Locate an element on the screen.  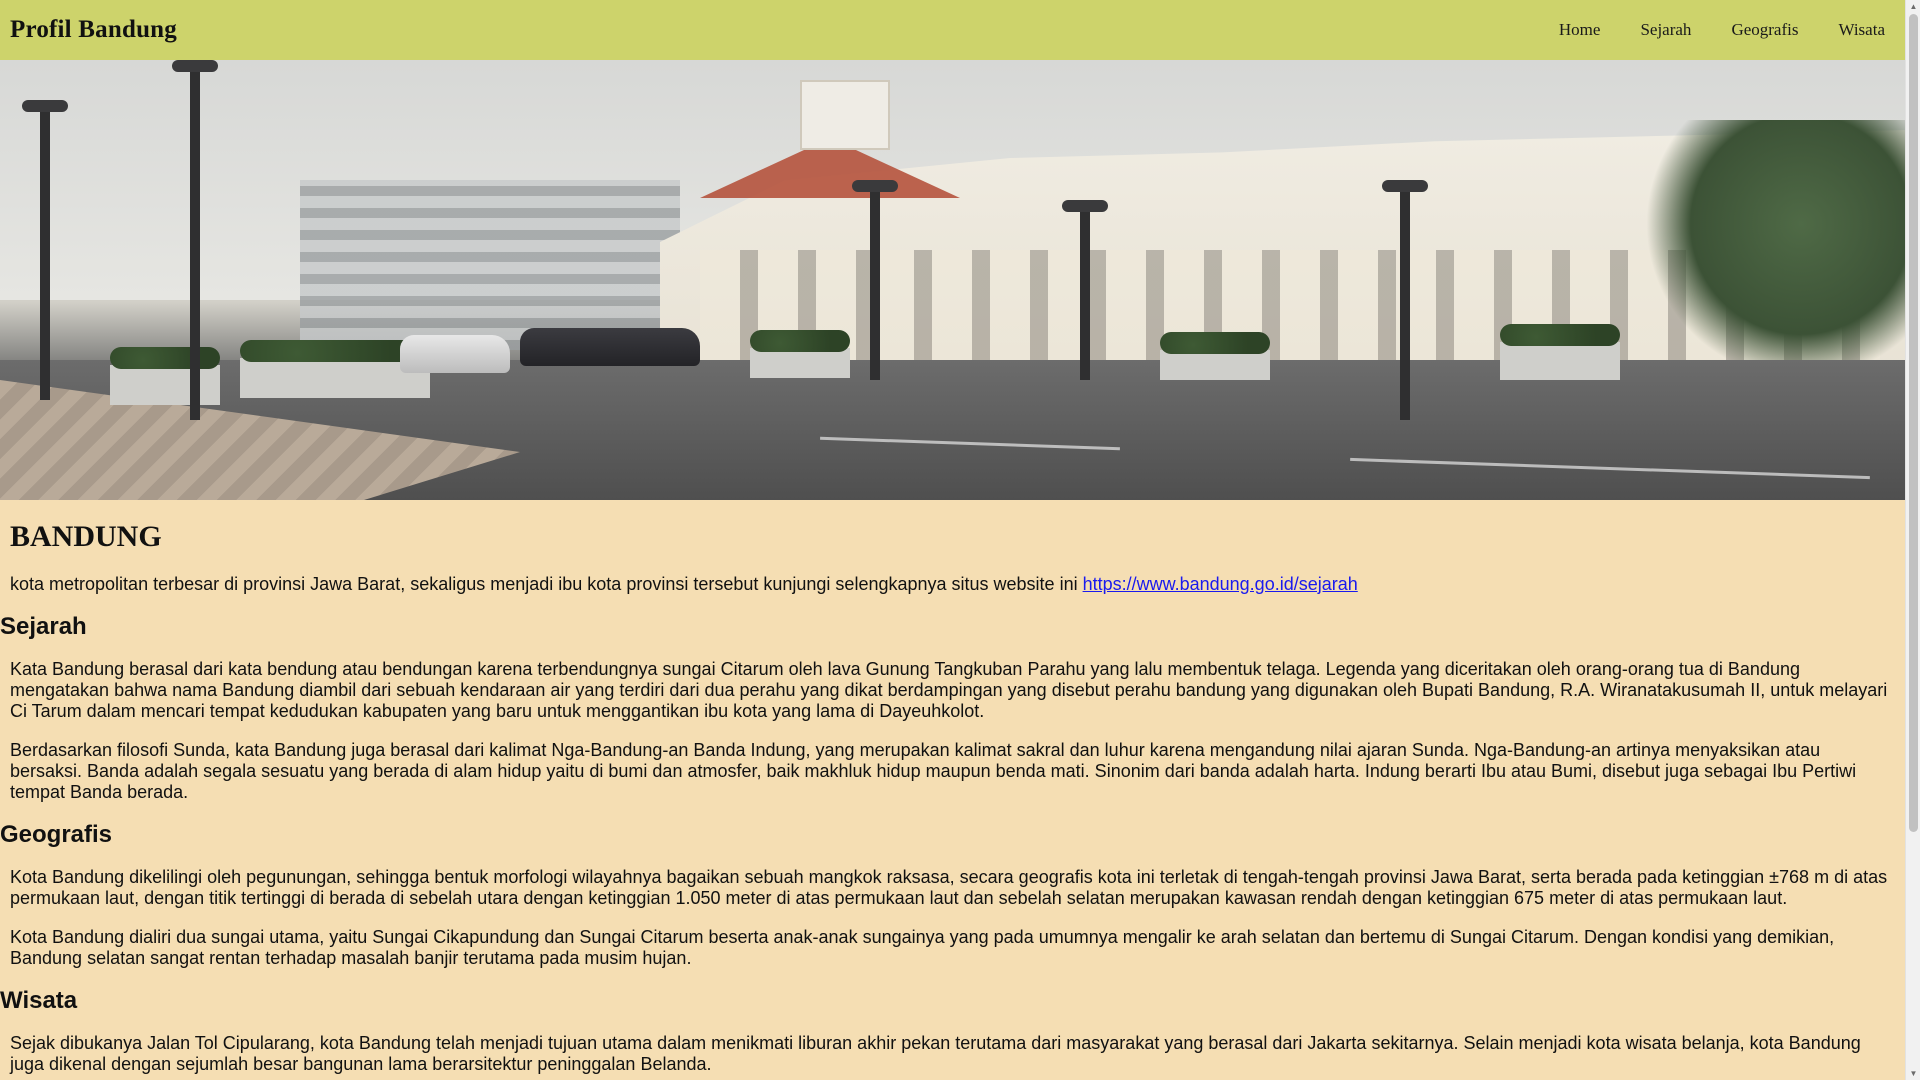
nav-home: Home is located at coordinates (1580, 30).